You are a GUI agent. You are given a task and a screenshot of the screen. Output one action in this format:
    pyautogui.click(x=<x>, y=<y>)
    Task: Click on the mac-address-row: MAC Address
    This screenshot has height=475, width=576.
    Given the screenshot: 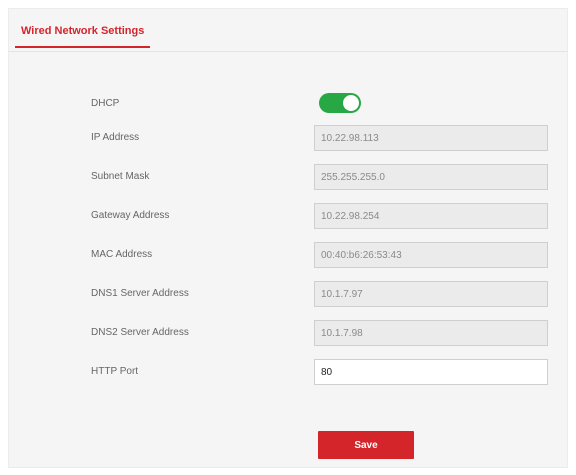 What is the action you would take?
    pyautogui.click(x=288, y=255)
    